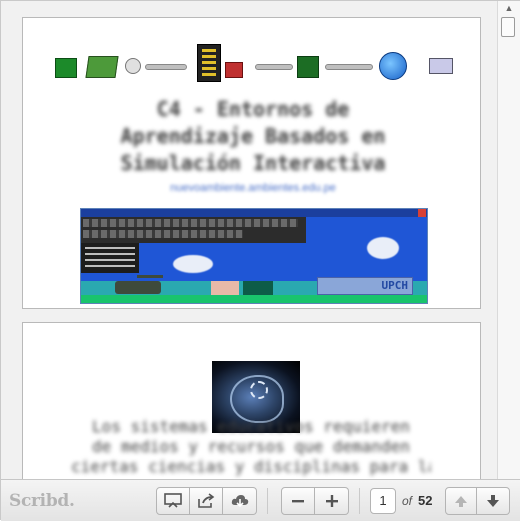 This screenshot has width=520, height=521. Describe the element at coordinates (110, 258) in the screenshot. I see `screenshot-menu` at that location.